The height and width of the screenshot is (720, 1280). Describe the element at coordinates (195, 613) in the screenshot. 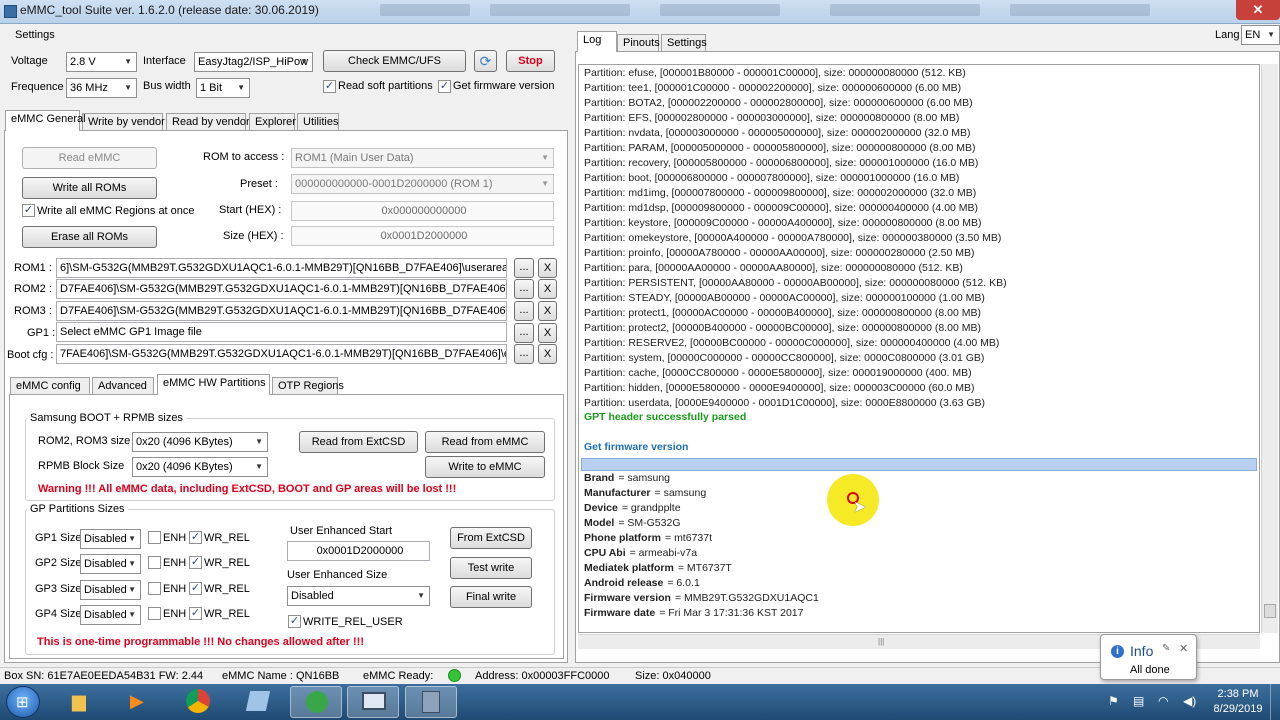

I see `gp4-wrrel-checkbox: ✓` at that location.